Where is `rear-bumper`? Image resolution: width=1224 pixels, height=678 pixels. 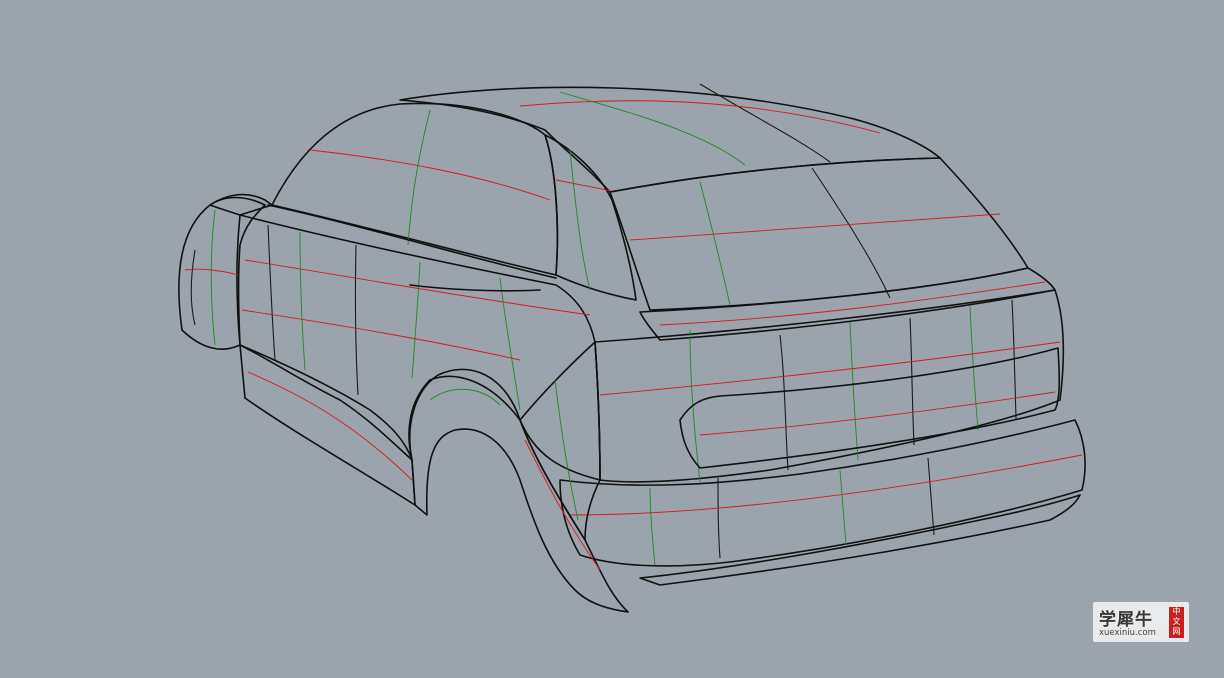
rear-bumper is located at coordinates (822, 493).